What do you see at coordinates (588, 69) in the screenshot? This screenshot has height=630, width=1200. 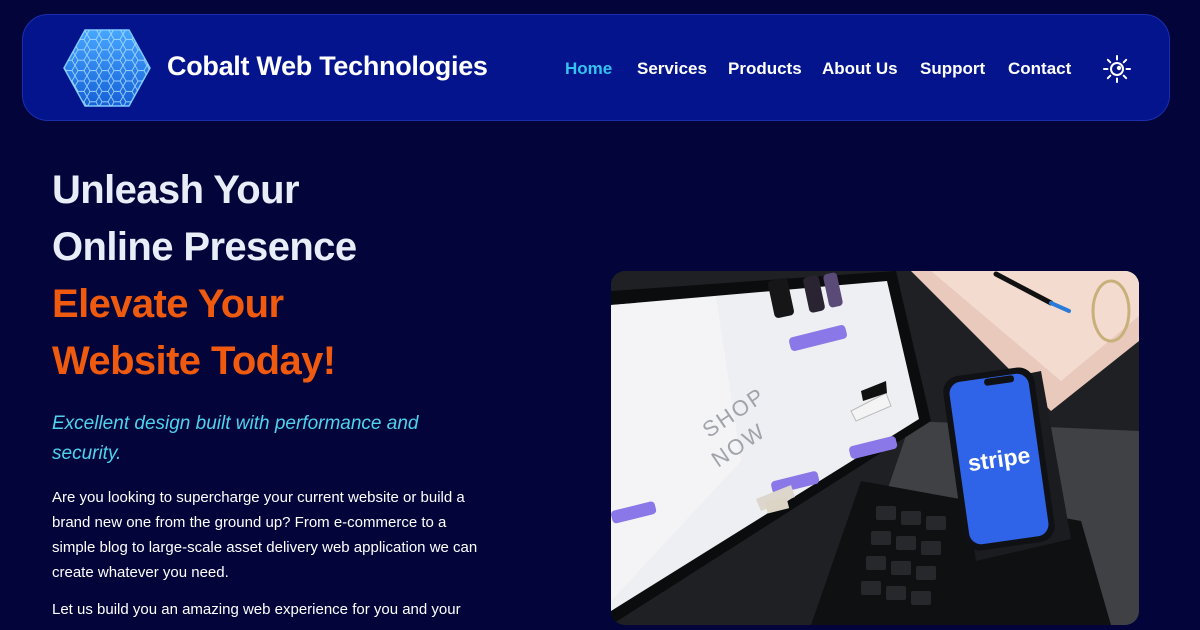 I see `nav-item-home: Home` at bounding box center [588, 69].